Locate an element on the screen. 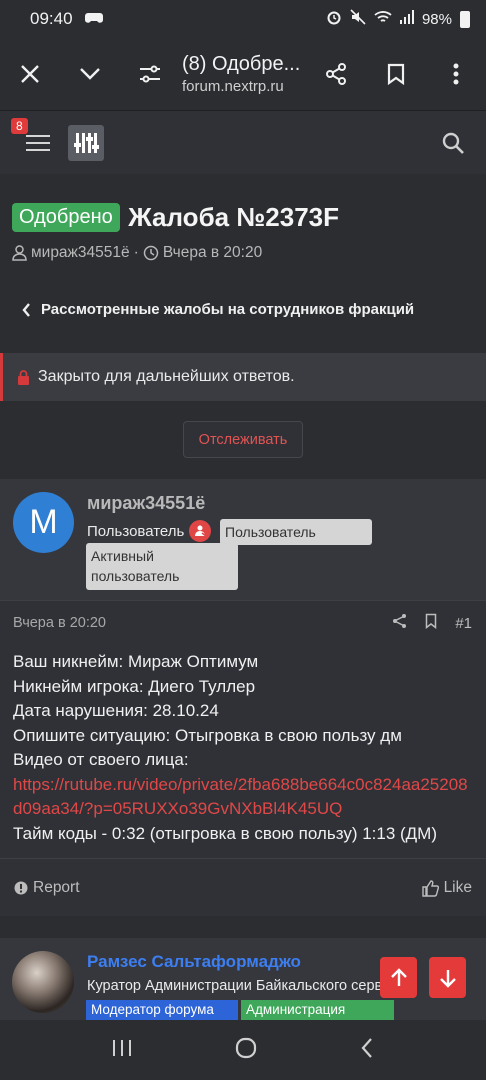 The width and height of the screenshot is (486, 1080). home-icon is located at coordinates (246, 1047).